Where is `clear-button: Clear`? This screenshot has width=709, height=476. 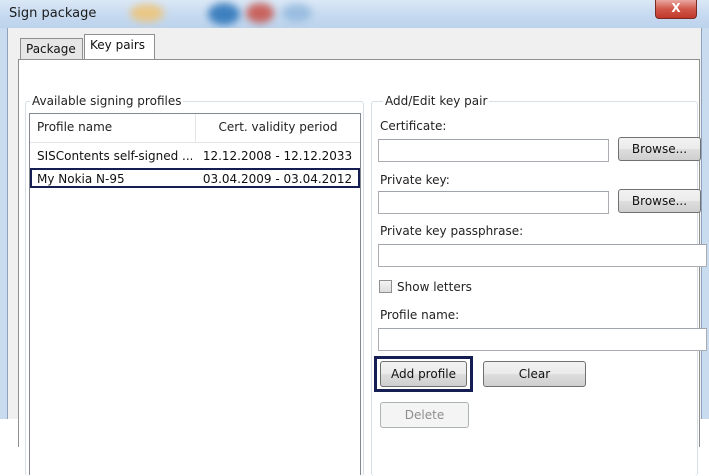
clear-button: Clear is located at coordinates (534, 374).